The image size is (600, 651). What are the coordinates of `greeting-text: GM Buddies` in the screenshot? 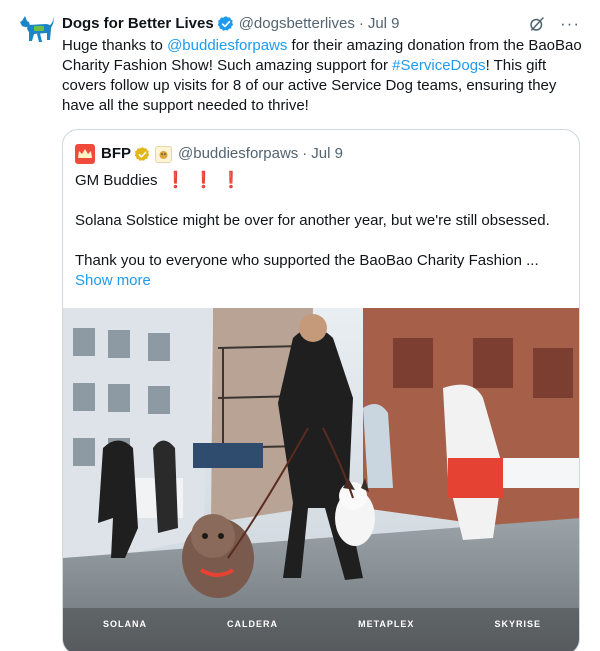 It's located at (116, 180).